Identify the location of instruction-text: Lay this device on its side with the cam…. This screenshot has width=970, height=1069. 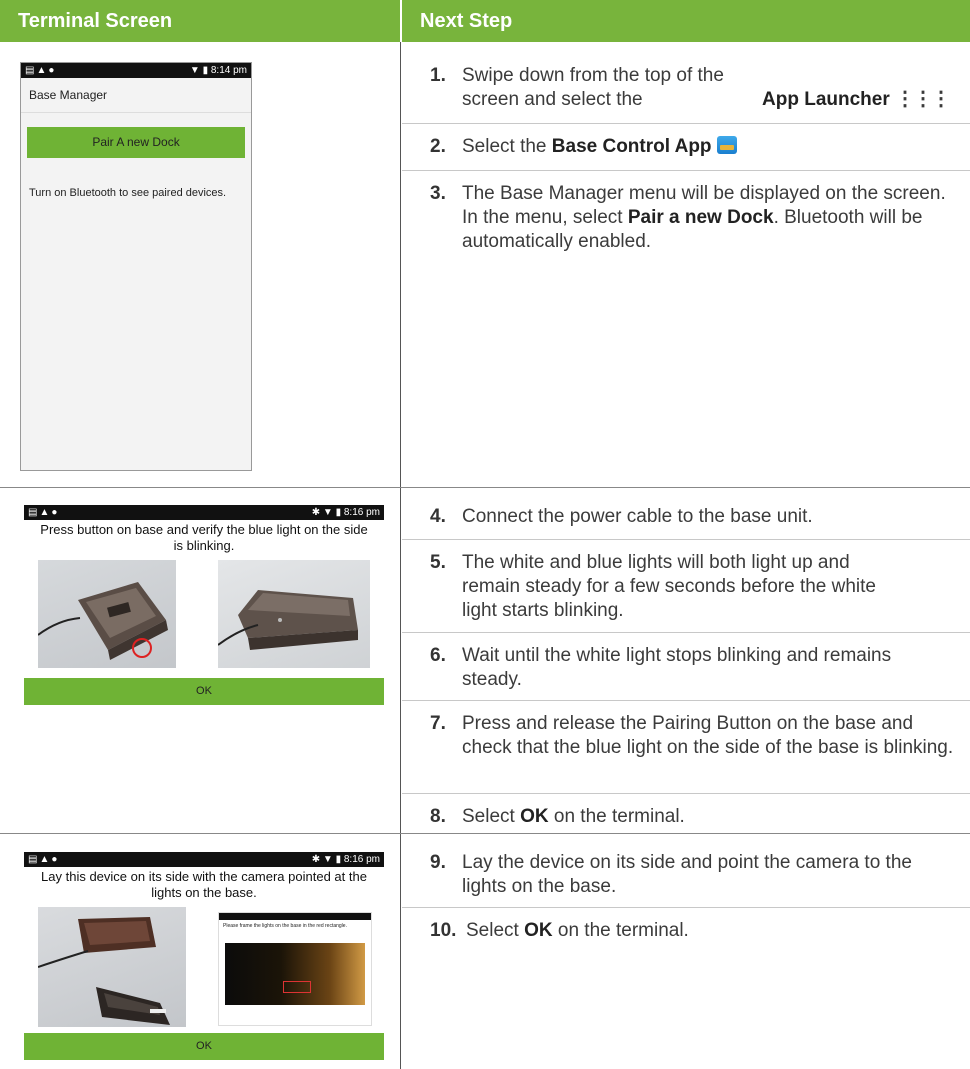
(204, 884).